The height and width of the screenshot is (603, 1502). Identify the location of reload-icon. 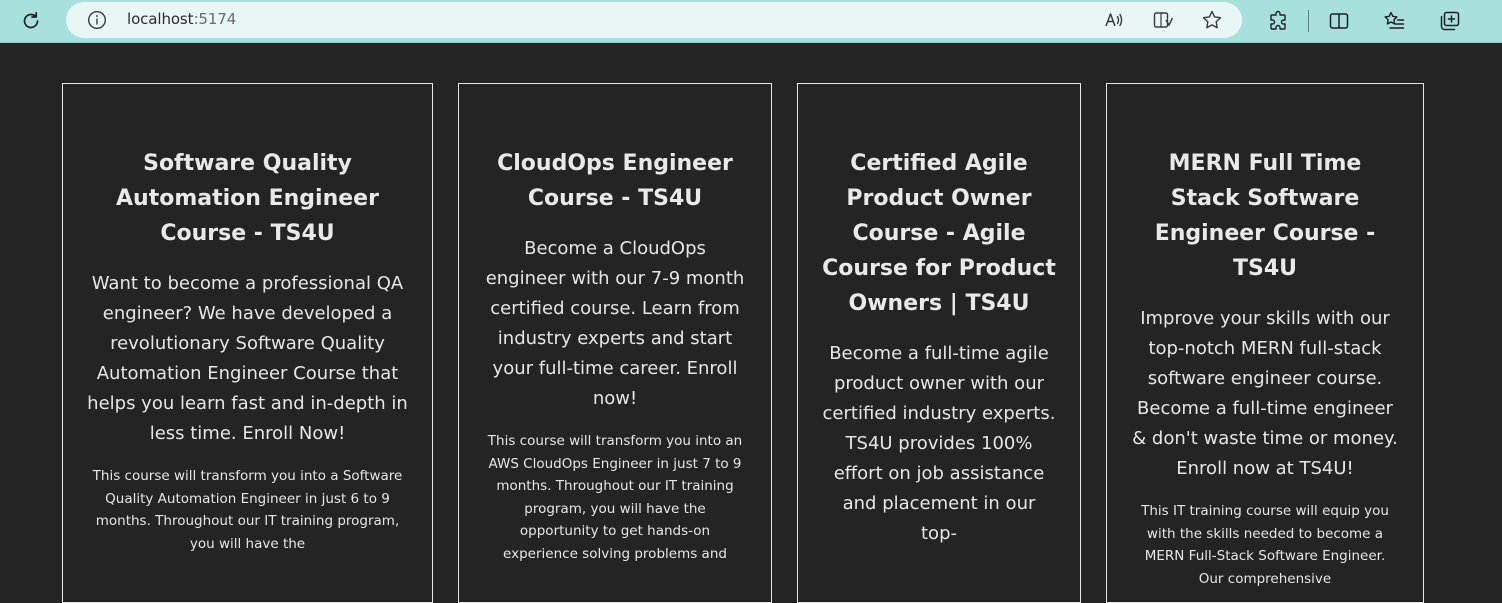
(31, 21).